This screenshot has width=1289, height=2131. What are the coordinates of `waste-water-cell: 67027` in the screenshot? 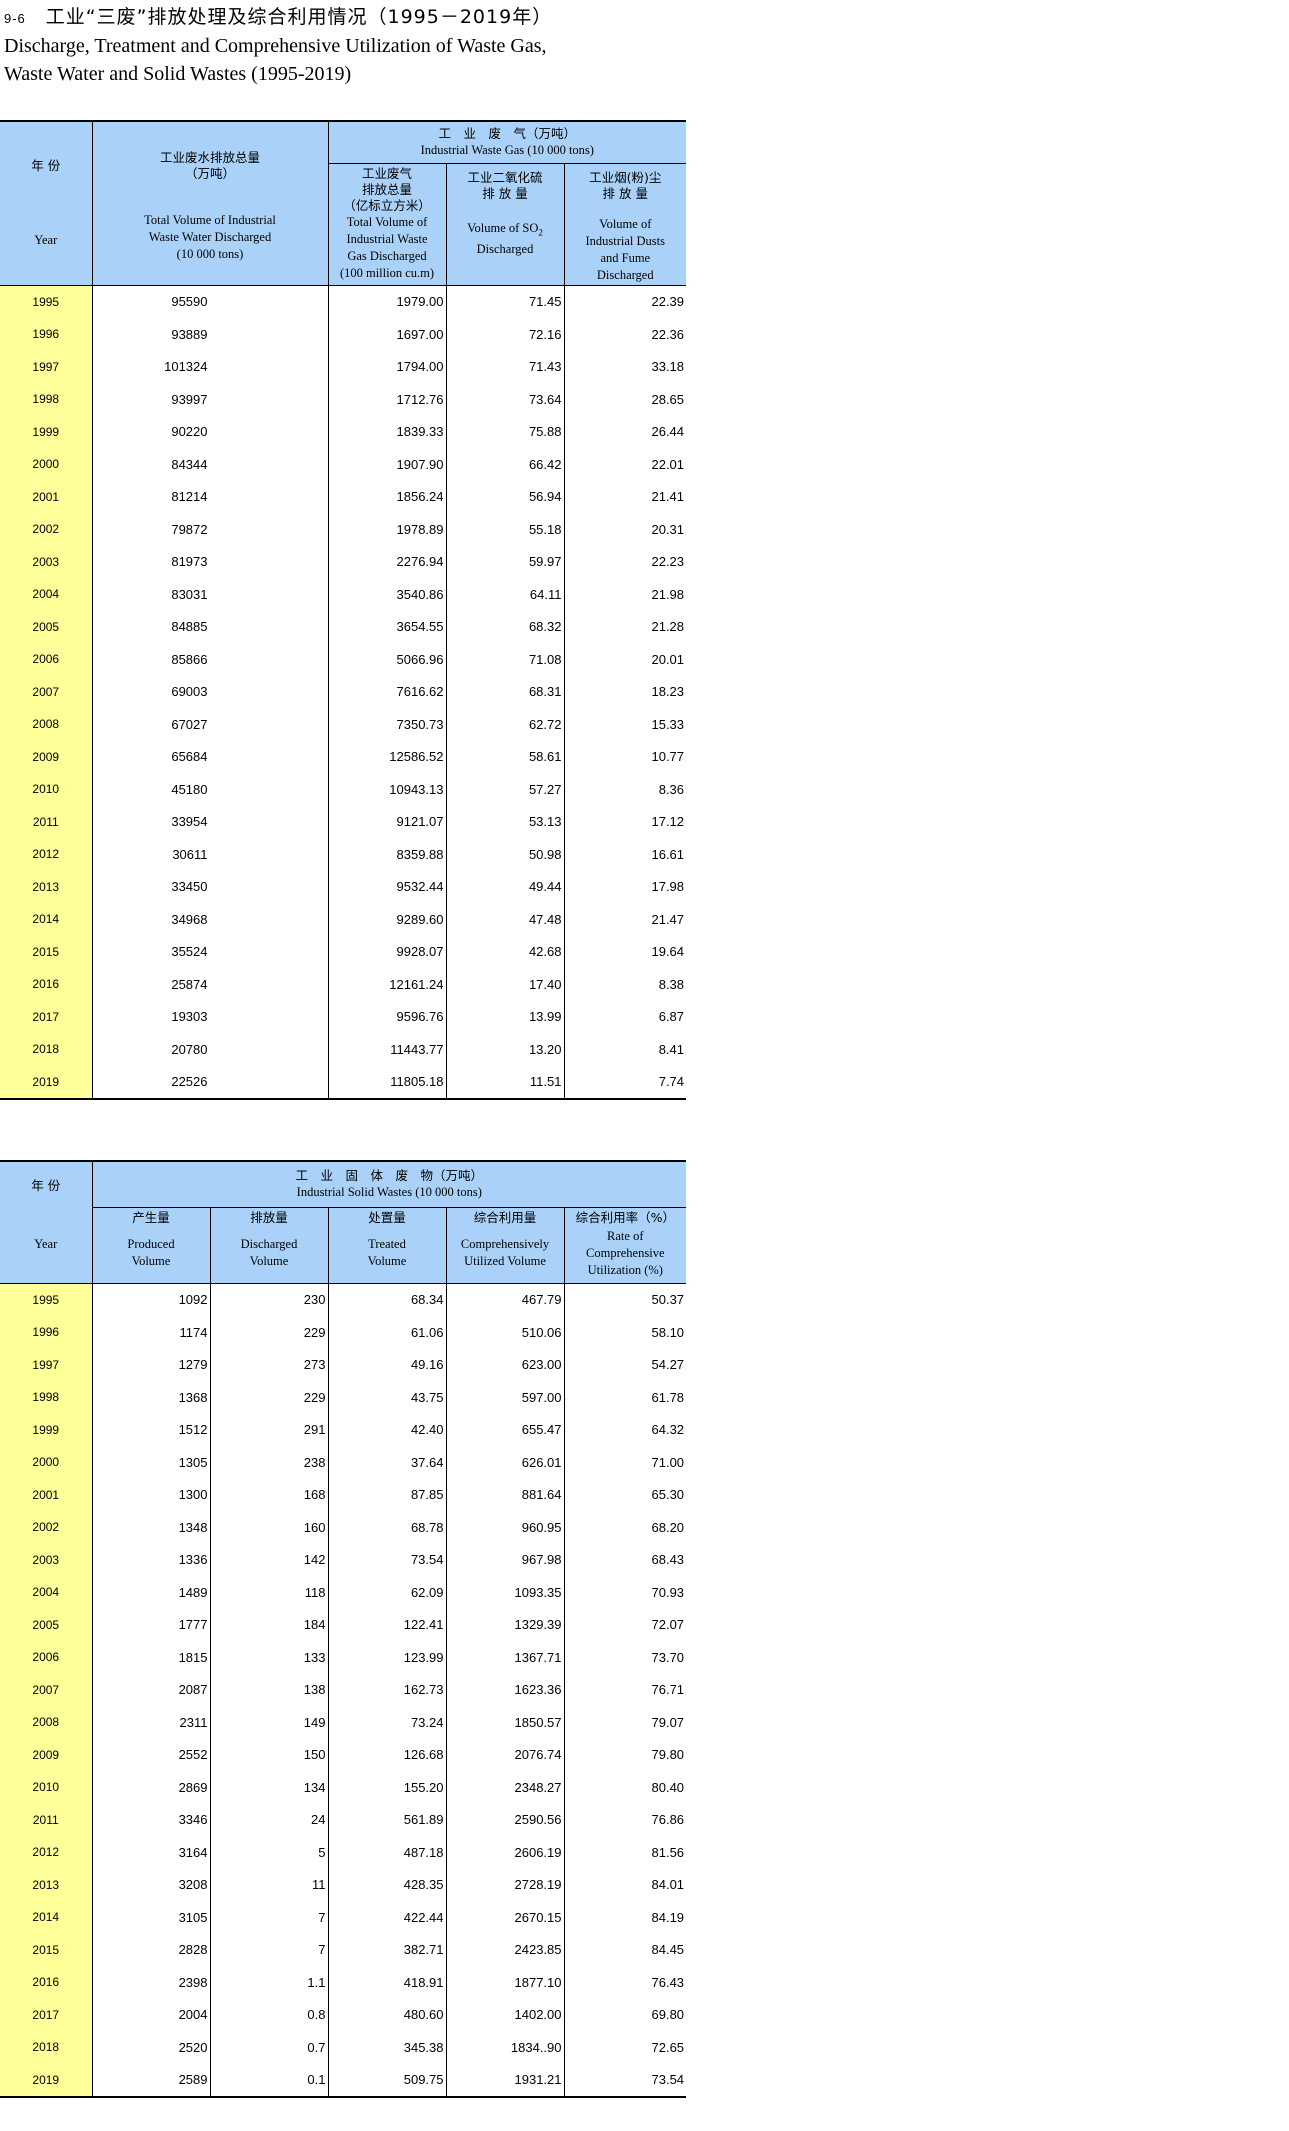 It's located at (210, 724).